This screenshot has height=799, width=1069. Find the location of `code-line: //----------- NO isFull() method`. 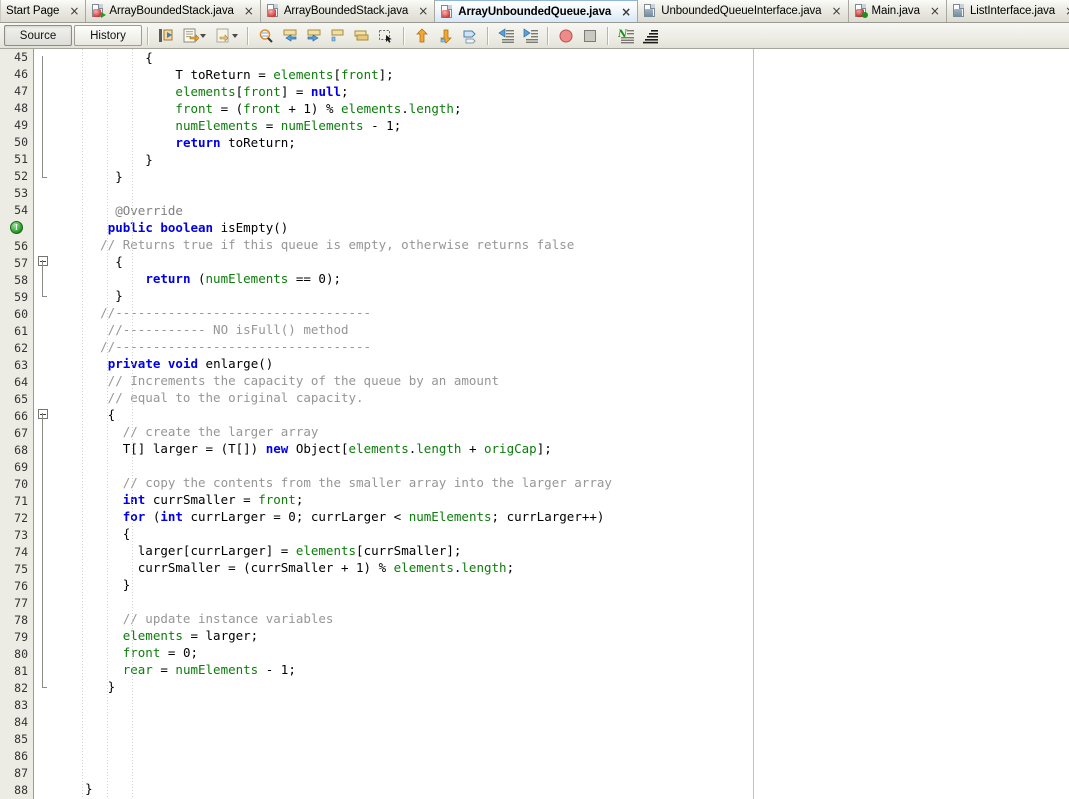

code-line: //----------- NO isFull() method is located at coordinates (562, 329).